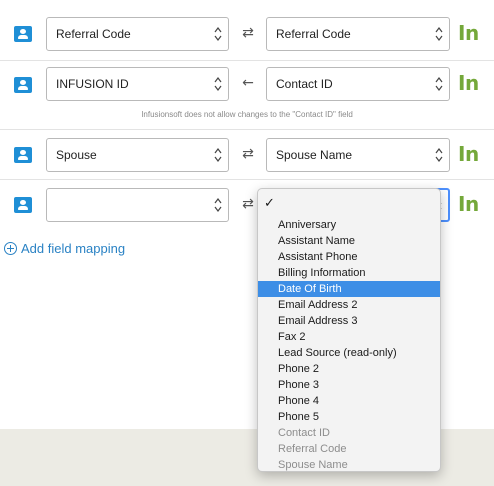 The width and height of the screenshot is (494, 486). What do you see at coordinates (349, 225) in the screenshot?
I see `dropdown-option: Anniversary` at bounding box center [349, 225].